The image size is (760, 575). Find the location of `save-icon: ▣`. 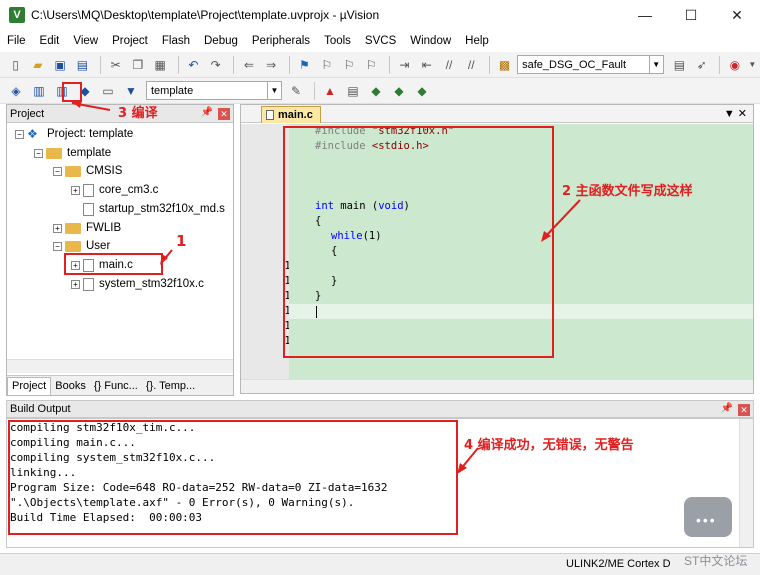

save-icon: ▣ is located at coordinates (60, 65).